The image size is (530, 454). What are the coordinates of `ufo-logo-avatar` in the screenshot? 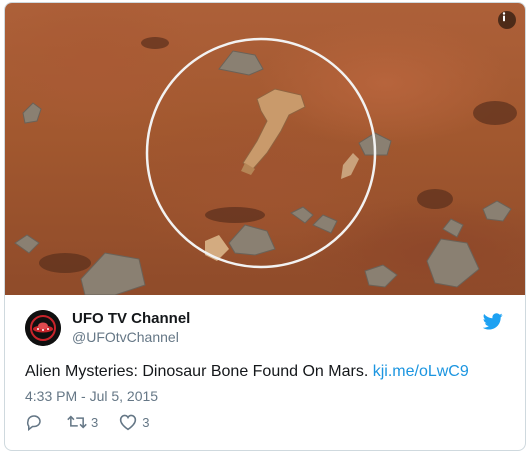 It's located at (43, 327).